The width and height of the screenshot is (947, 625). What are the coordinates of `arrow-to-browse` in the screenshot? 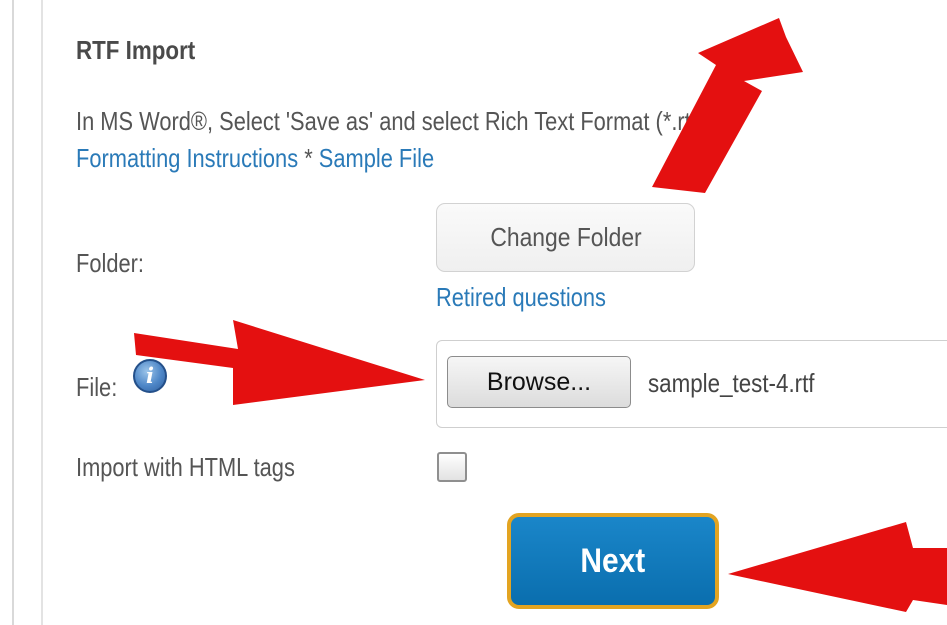 It's located at (279, 362).